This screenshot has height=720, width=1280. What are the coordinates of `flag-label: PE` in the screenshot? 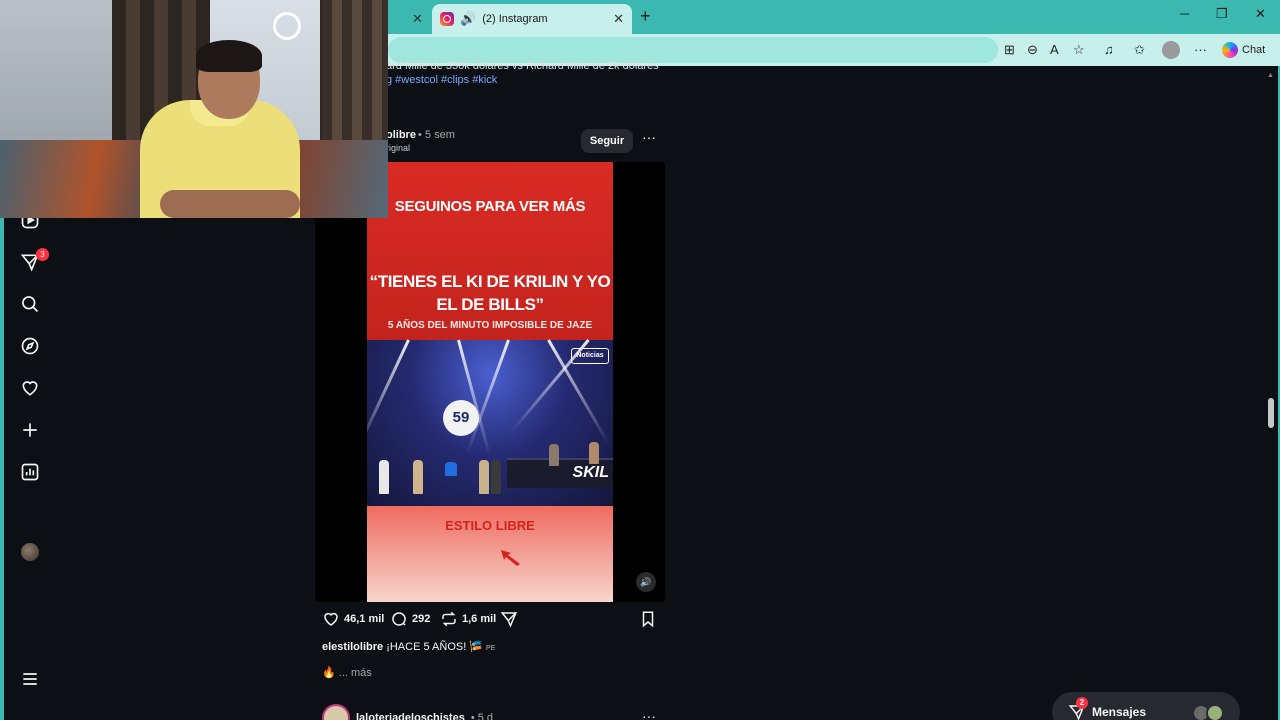 It's located at (491, 648).